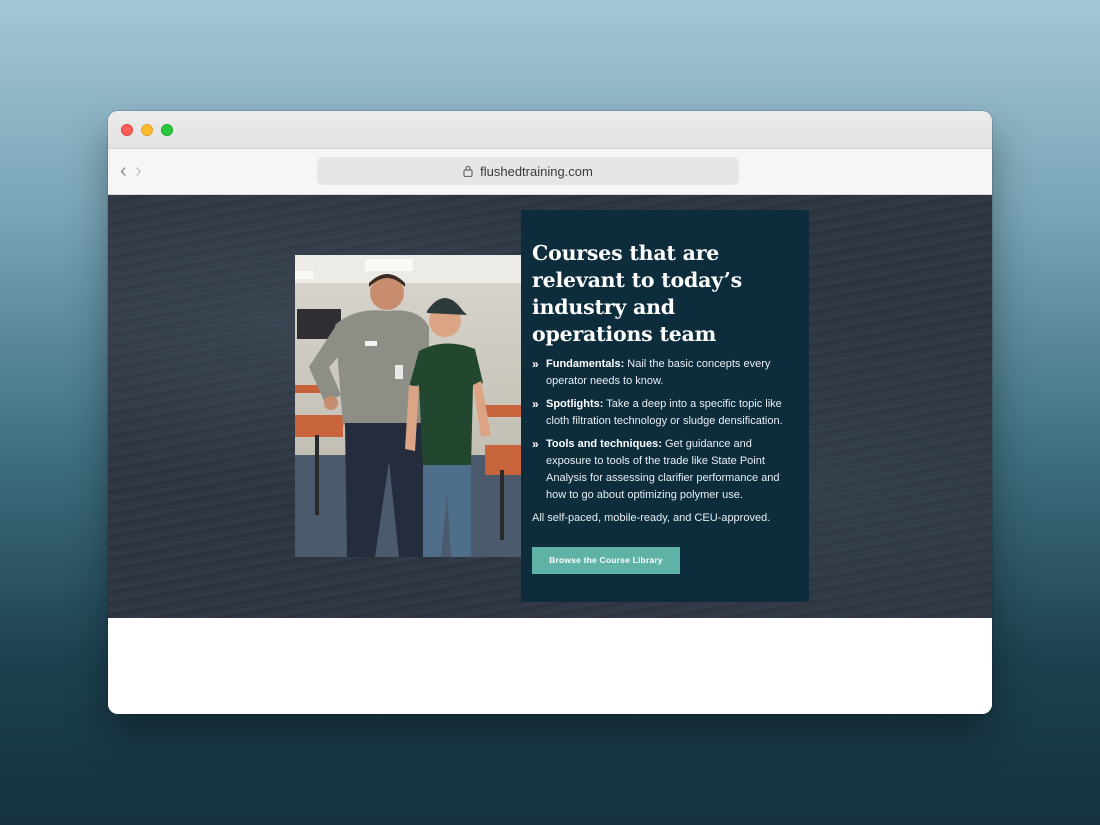 The height and width of the screenshot is (825, 1100). I want to click on forward-icon: ›, so click(138, 171).